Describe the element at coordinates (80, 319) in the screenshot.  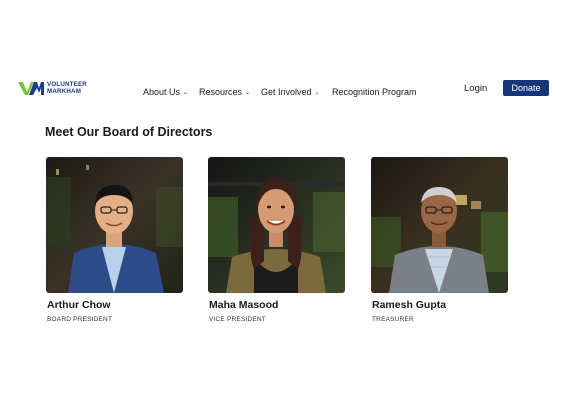
I see `board-member-role: BOARD PRESIDENT` at that location.